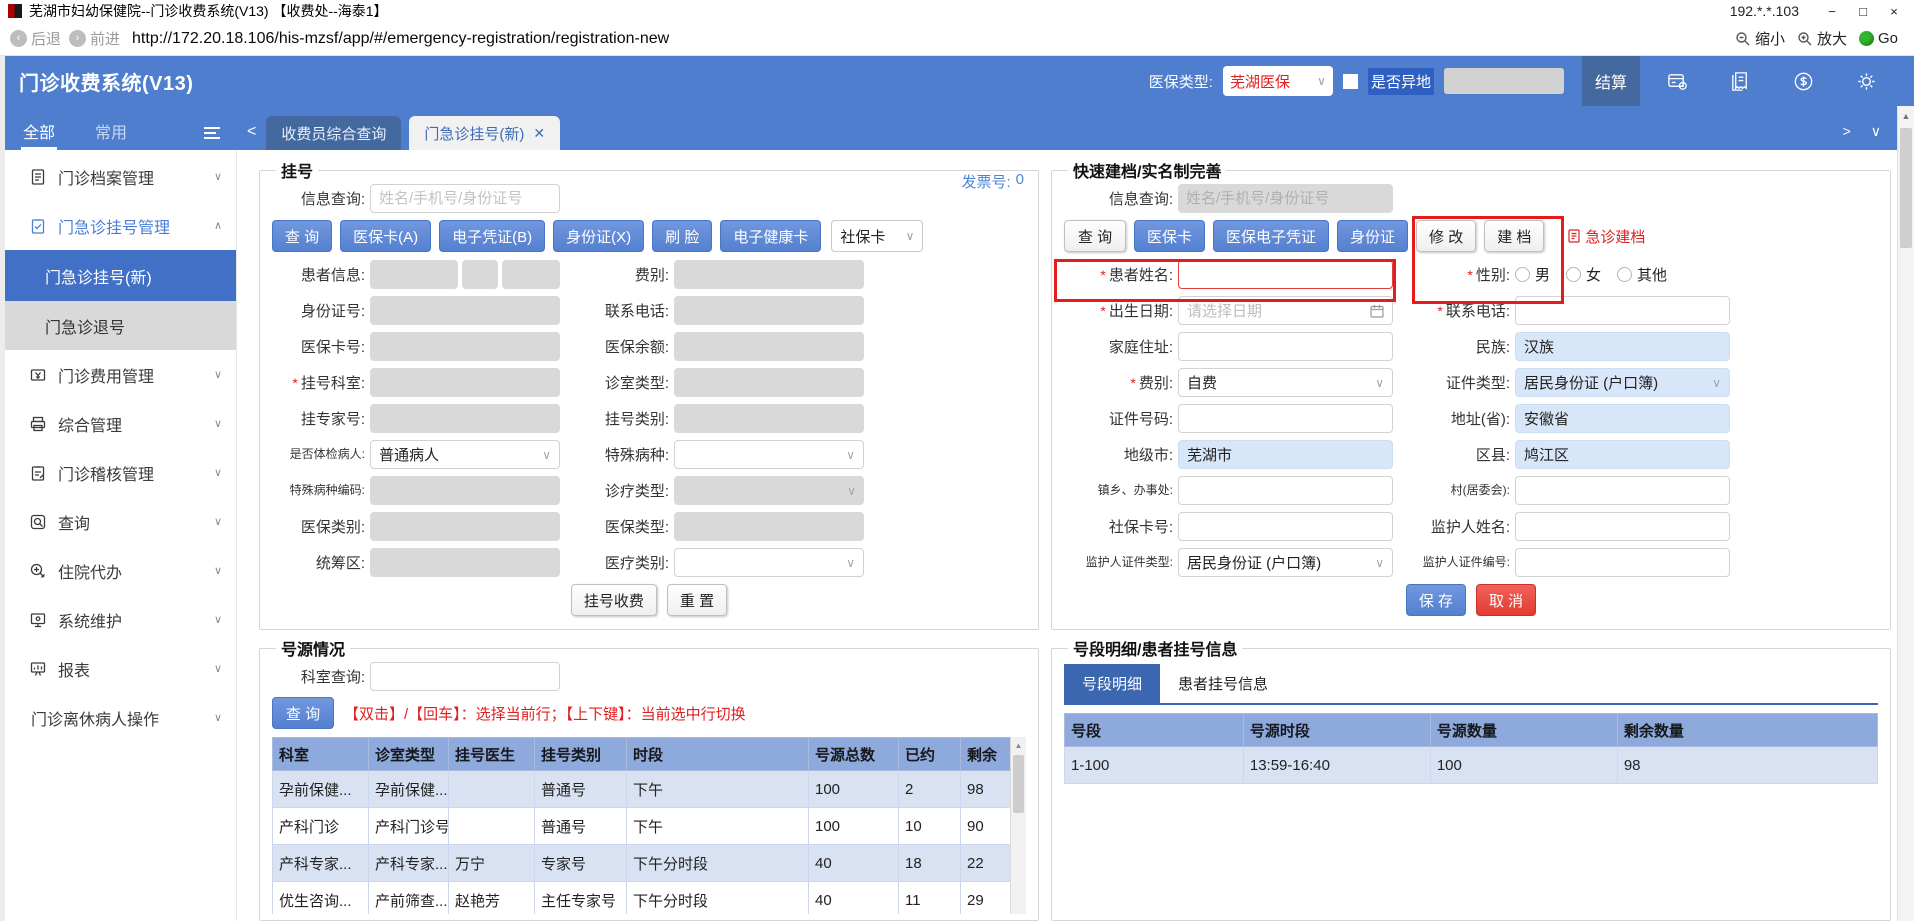  Describe the element at coordinates (1625, 274) in the screenshot. I see `gender-other-radio` at that location.